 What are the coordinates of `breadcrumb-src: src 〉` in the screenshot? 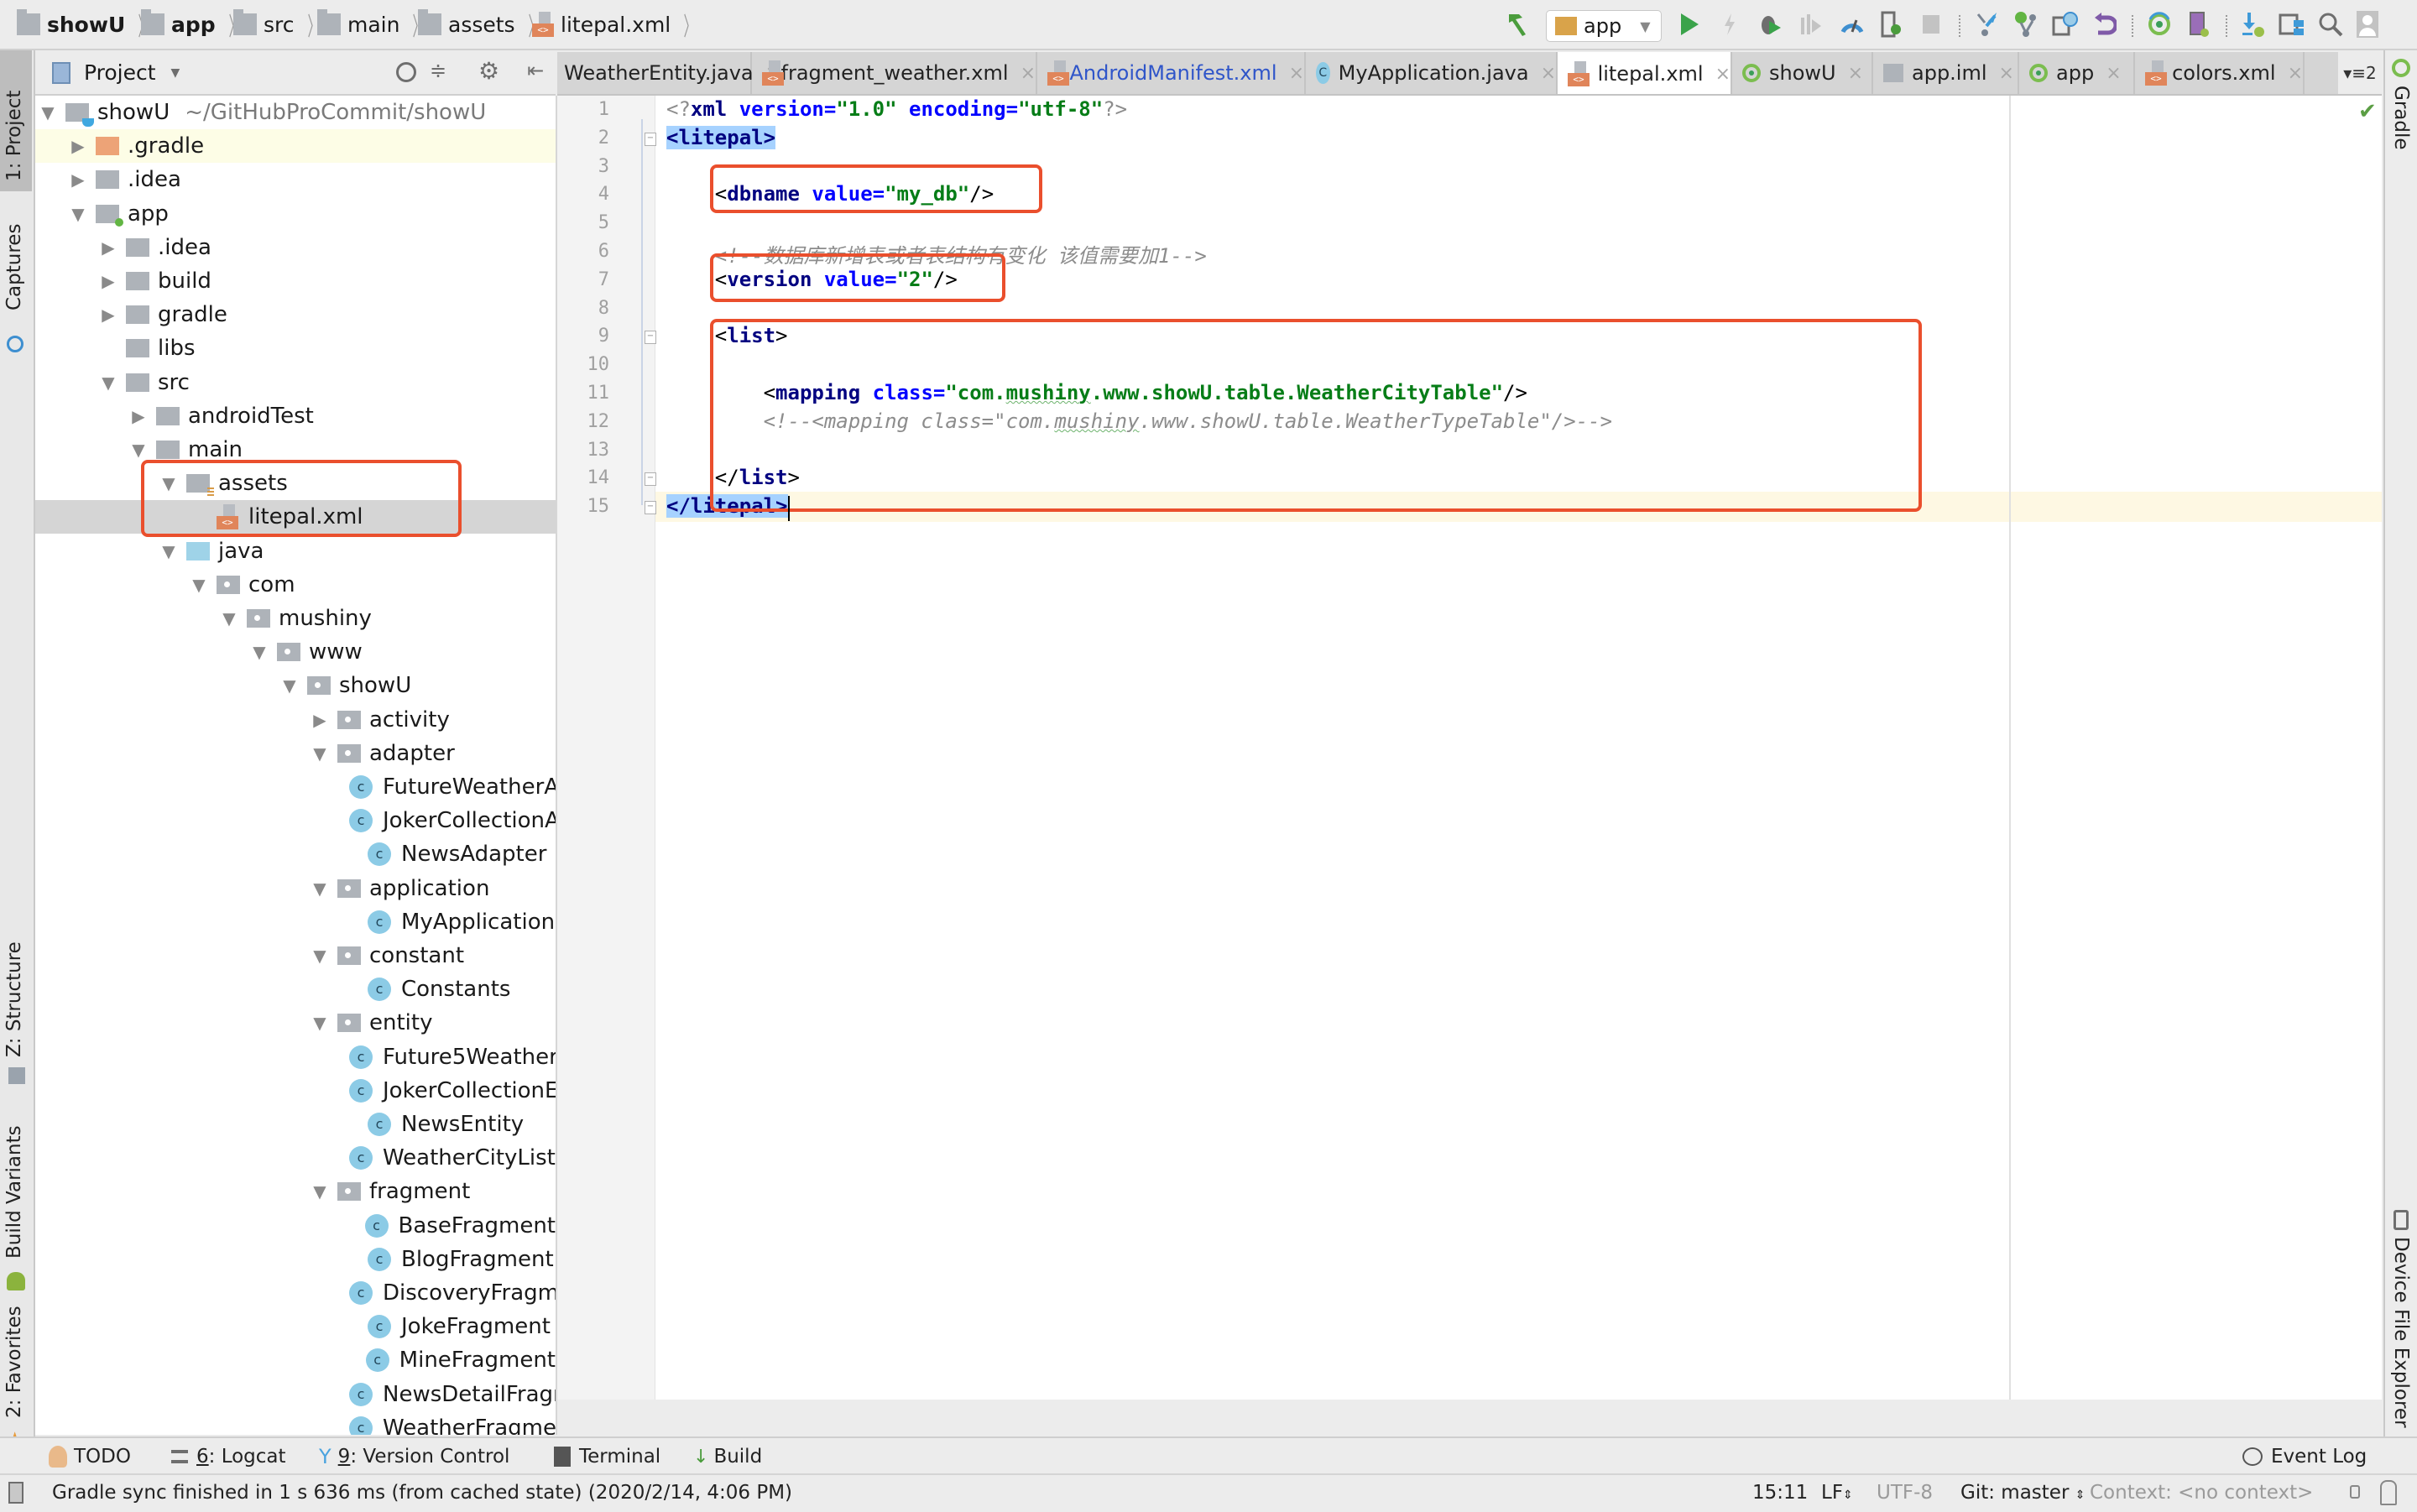 It's located at (279, 25).